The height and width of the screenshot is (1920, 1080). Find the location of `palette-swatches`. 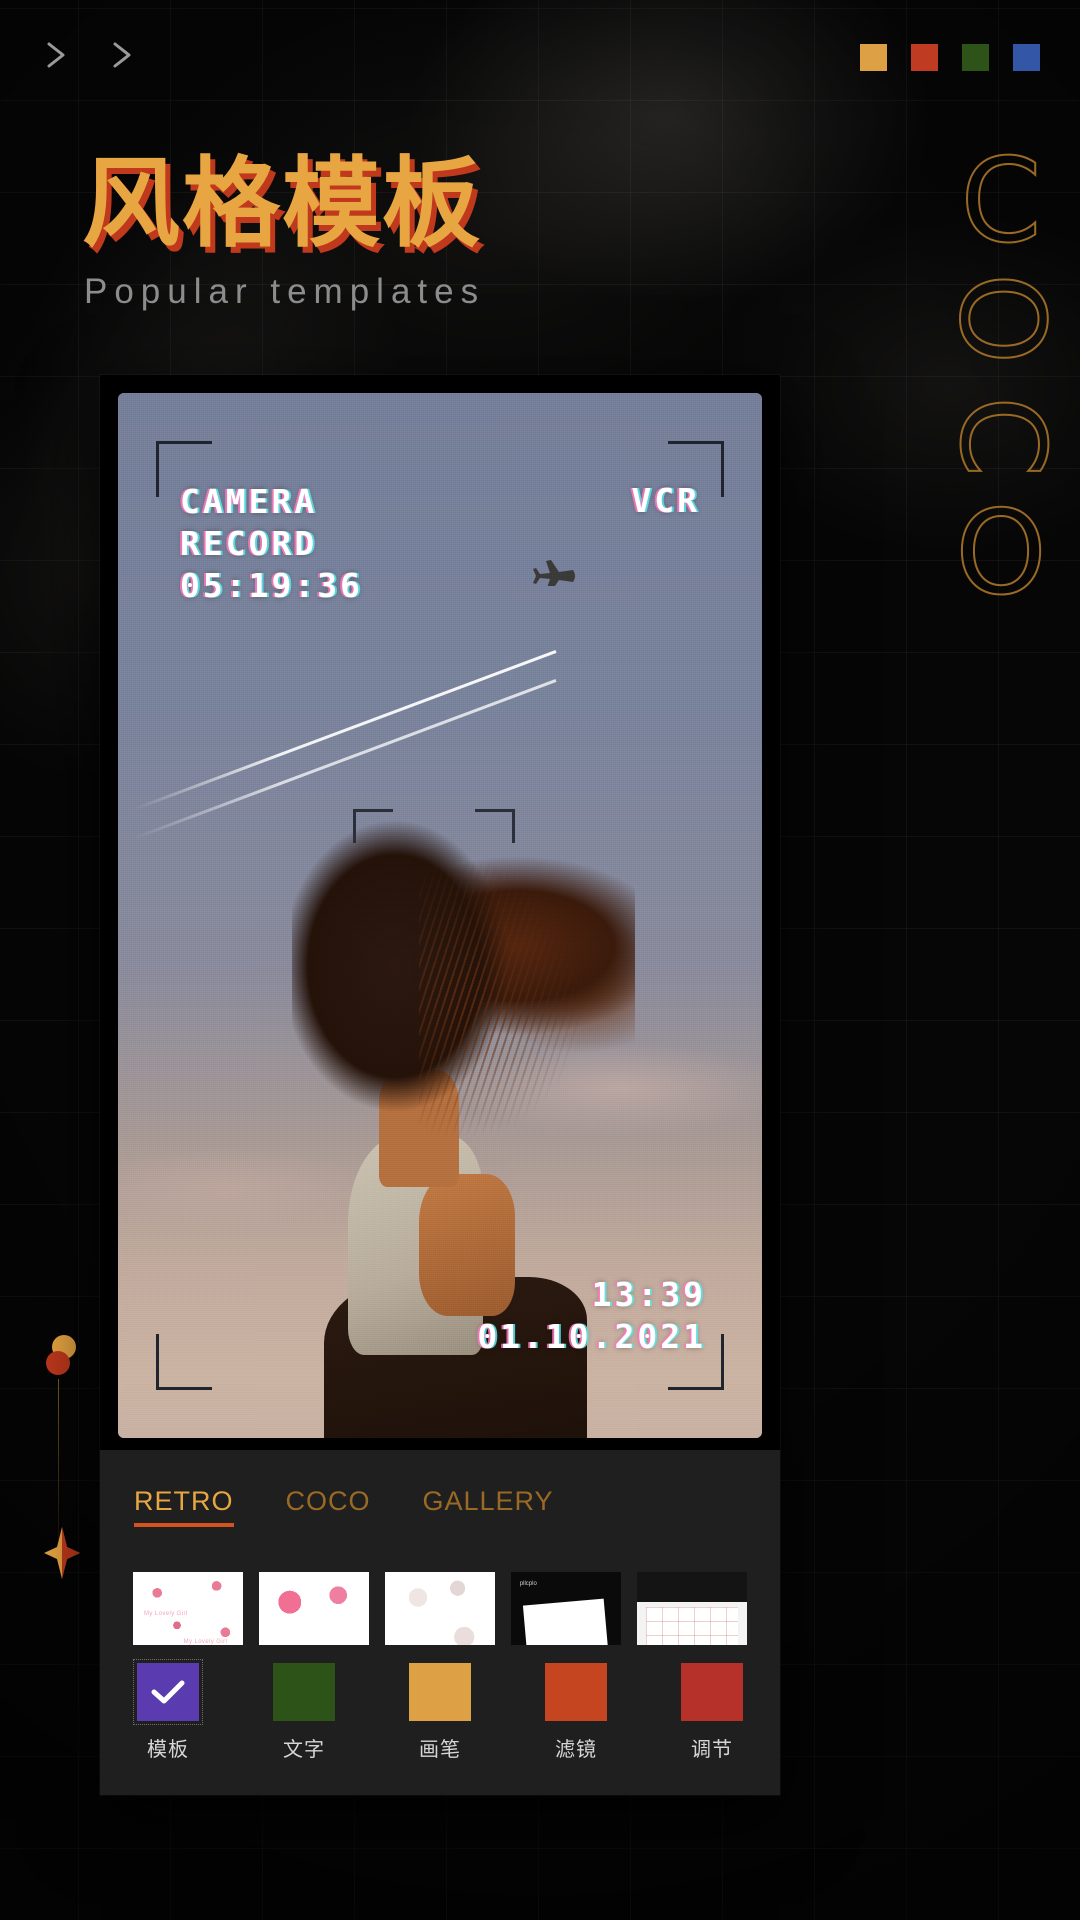

palette-swatches is located at coordinates (950, 57).